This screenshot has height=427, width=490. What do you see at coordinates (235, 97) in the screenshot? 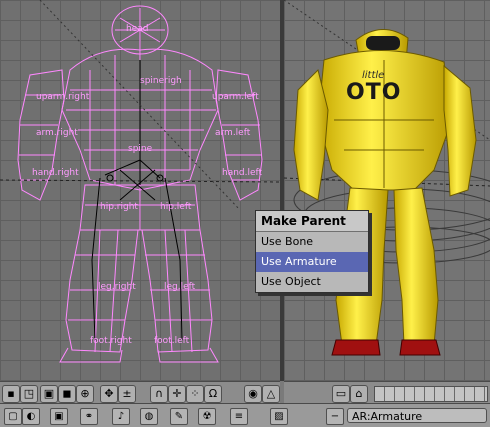
I see `bone-label: uparm.left` at bounding box center [235, 97].